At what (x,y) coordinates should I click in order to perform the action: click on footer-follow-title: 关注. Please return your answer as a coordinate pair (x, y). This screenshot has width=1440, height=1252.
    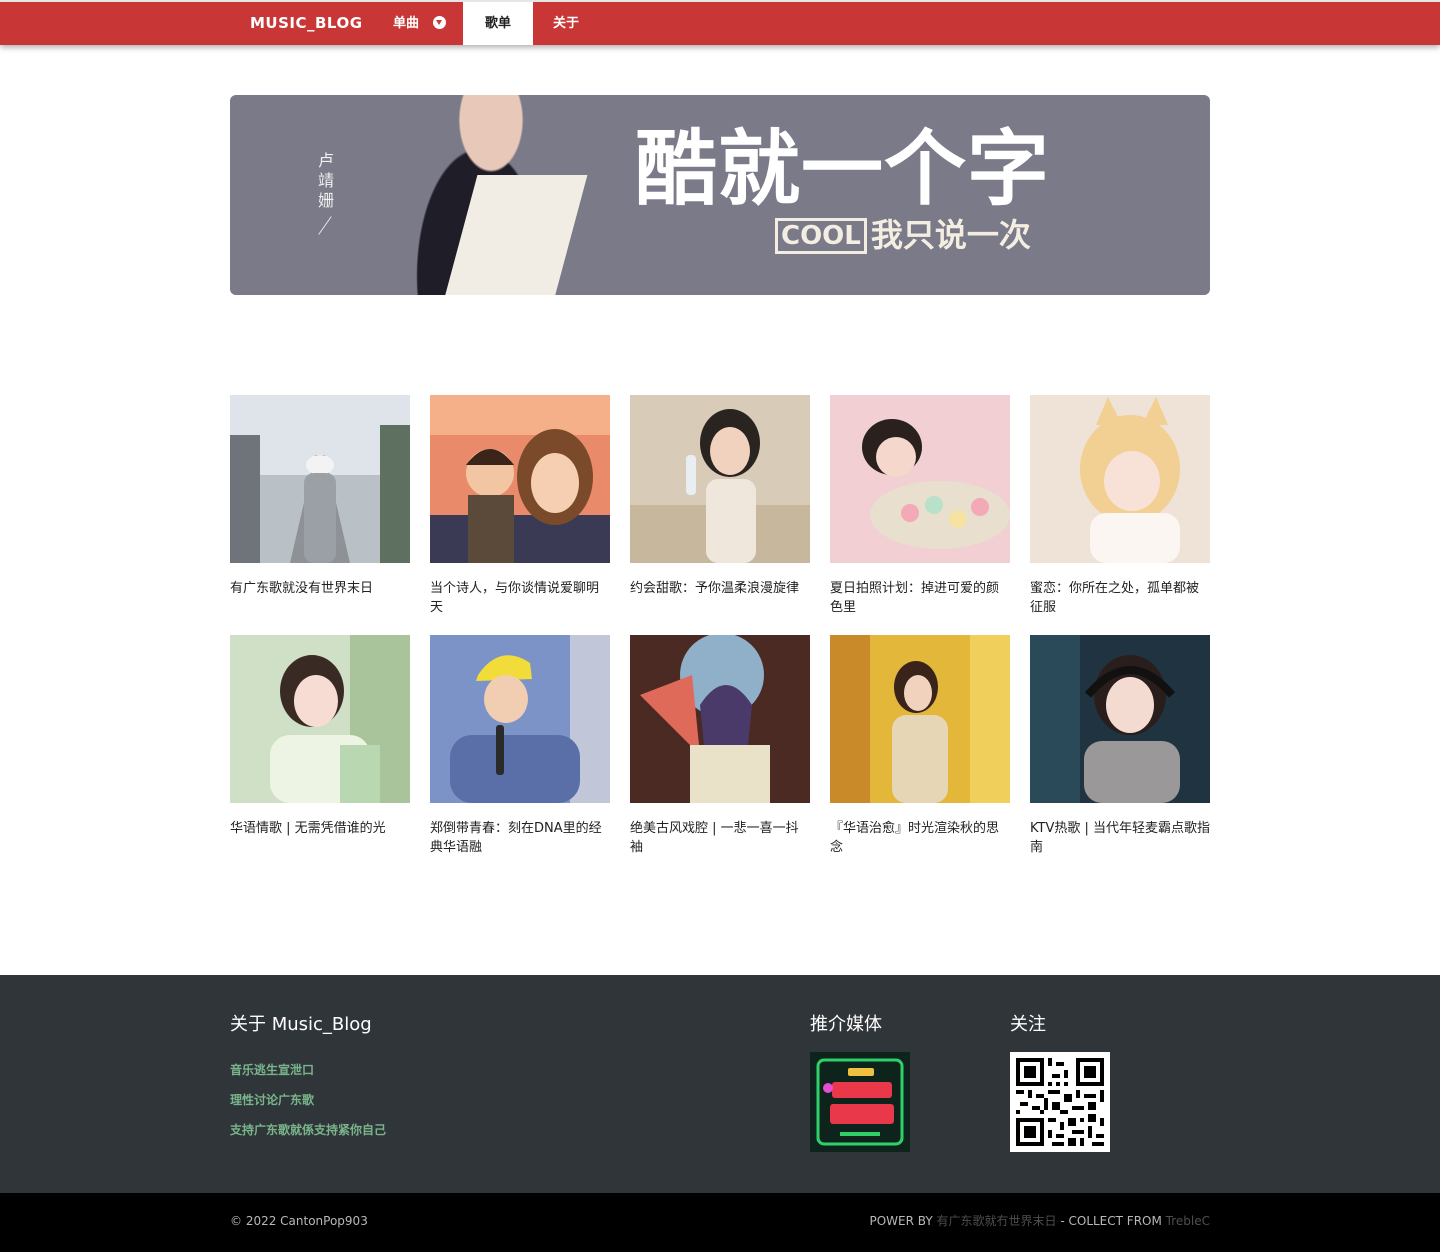
    Looking at the image, I should click on (1028, 1024).